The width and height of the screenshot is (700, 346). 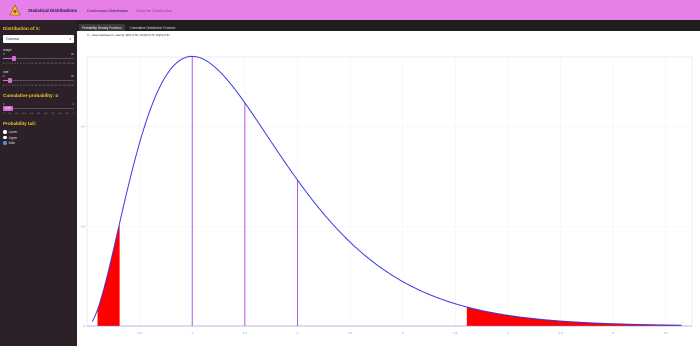 I want to click on x-tick-label: 2, so click(x=298, y=333).